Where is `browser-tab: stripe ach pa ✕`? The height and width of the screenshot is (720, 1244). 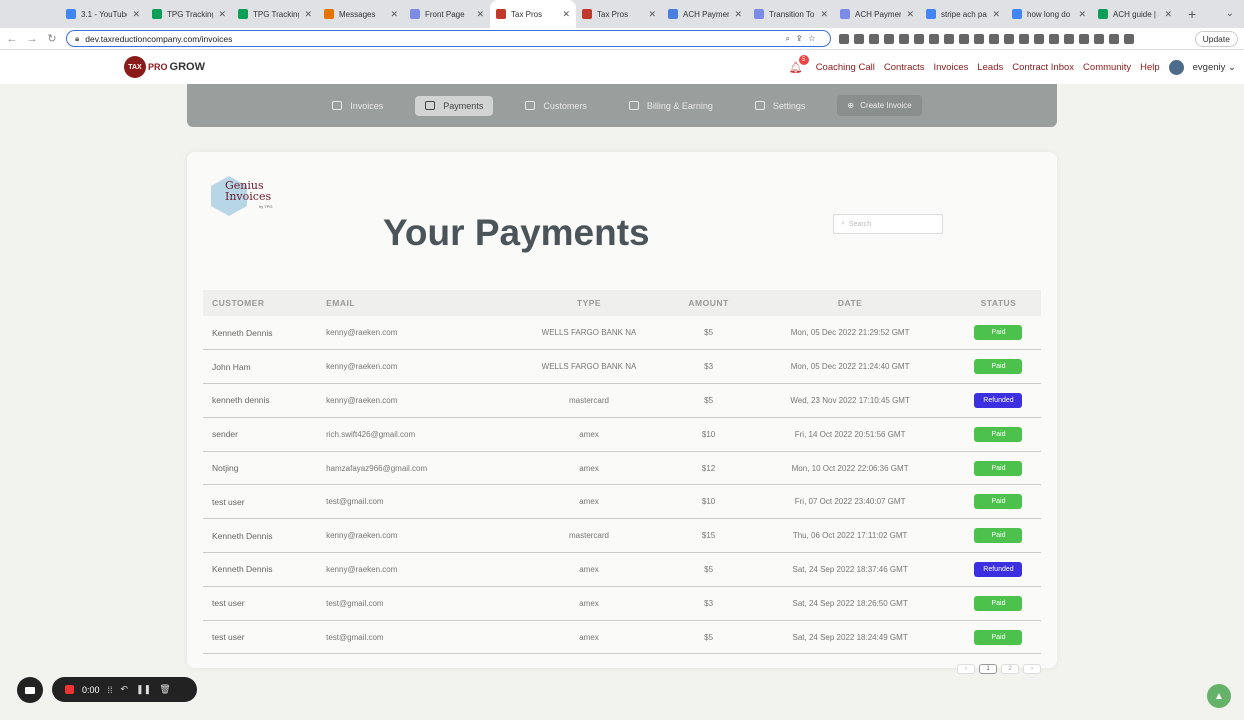
browser-tab: stripe ach pa ✕ is located at coordinates (963, 14).